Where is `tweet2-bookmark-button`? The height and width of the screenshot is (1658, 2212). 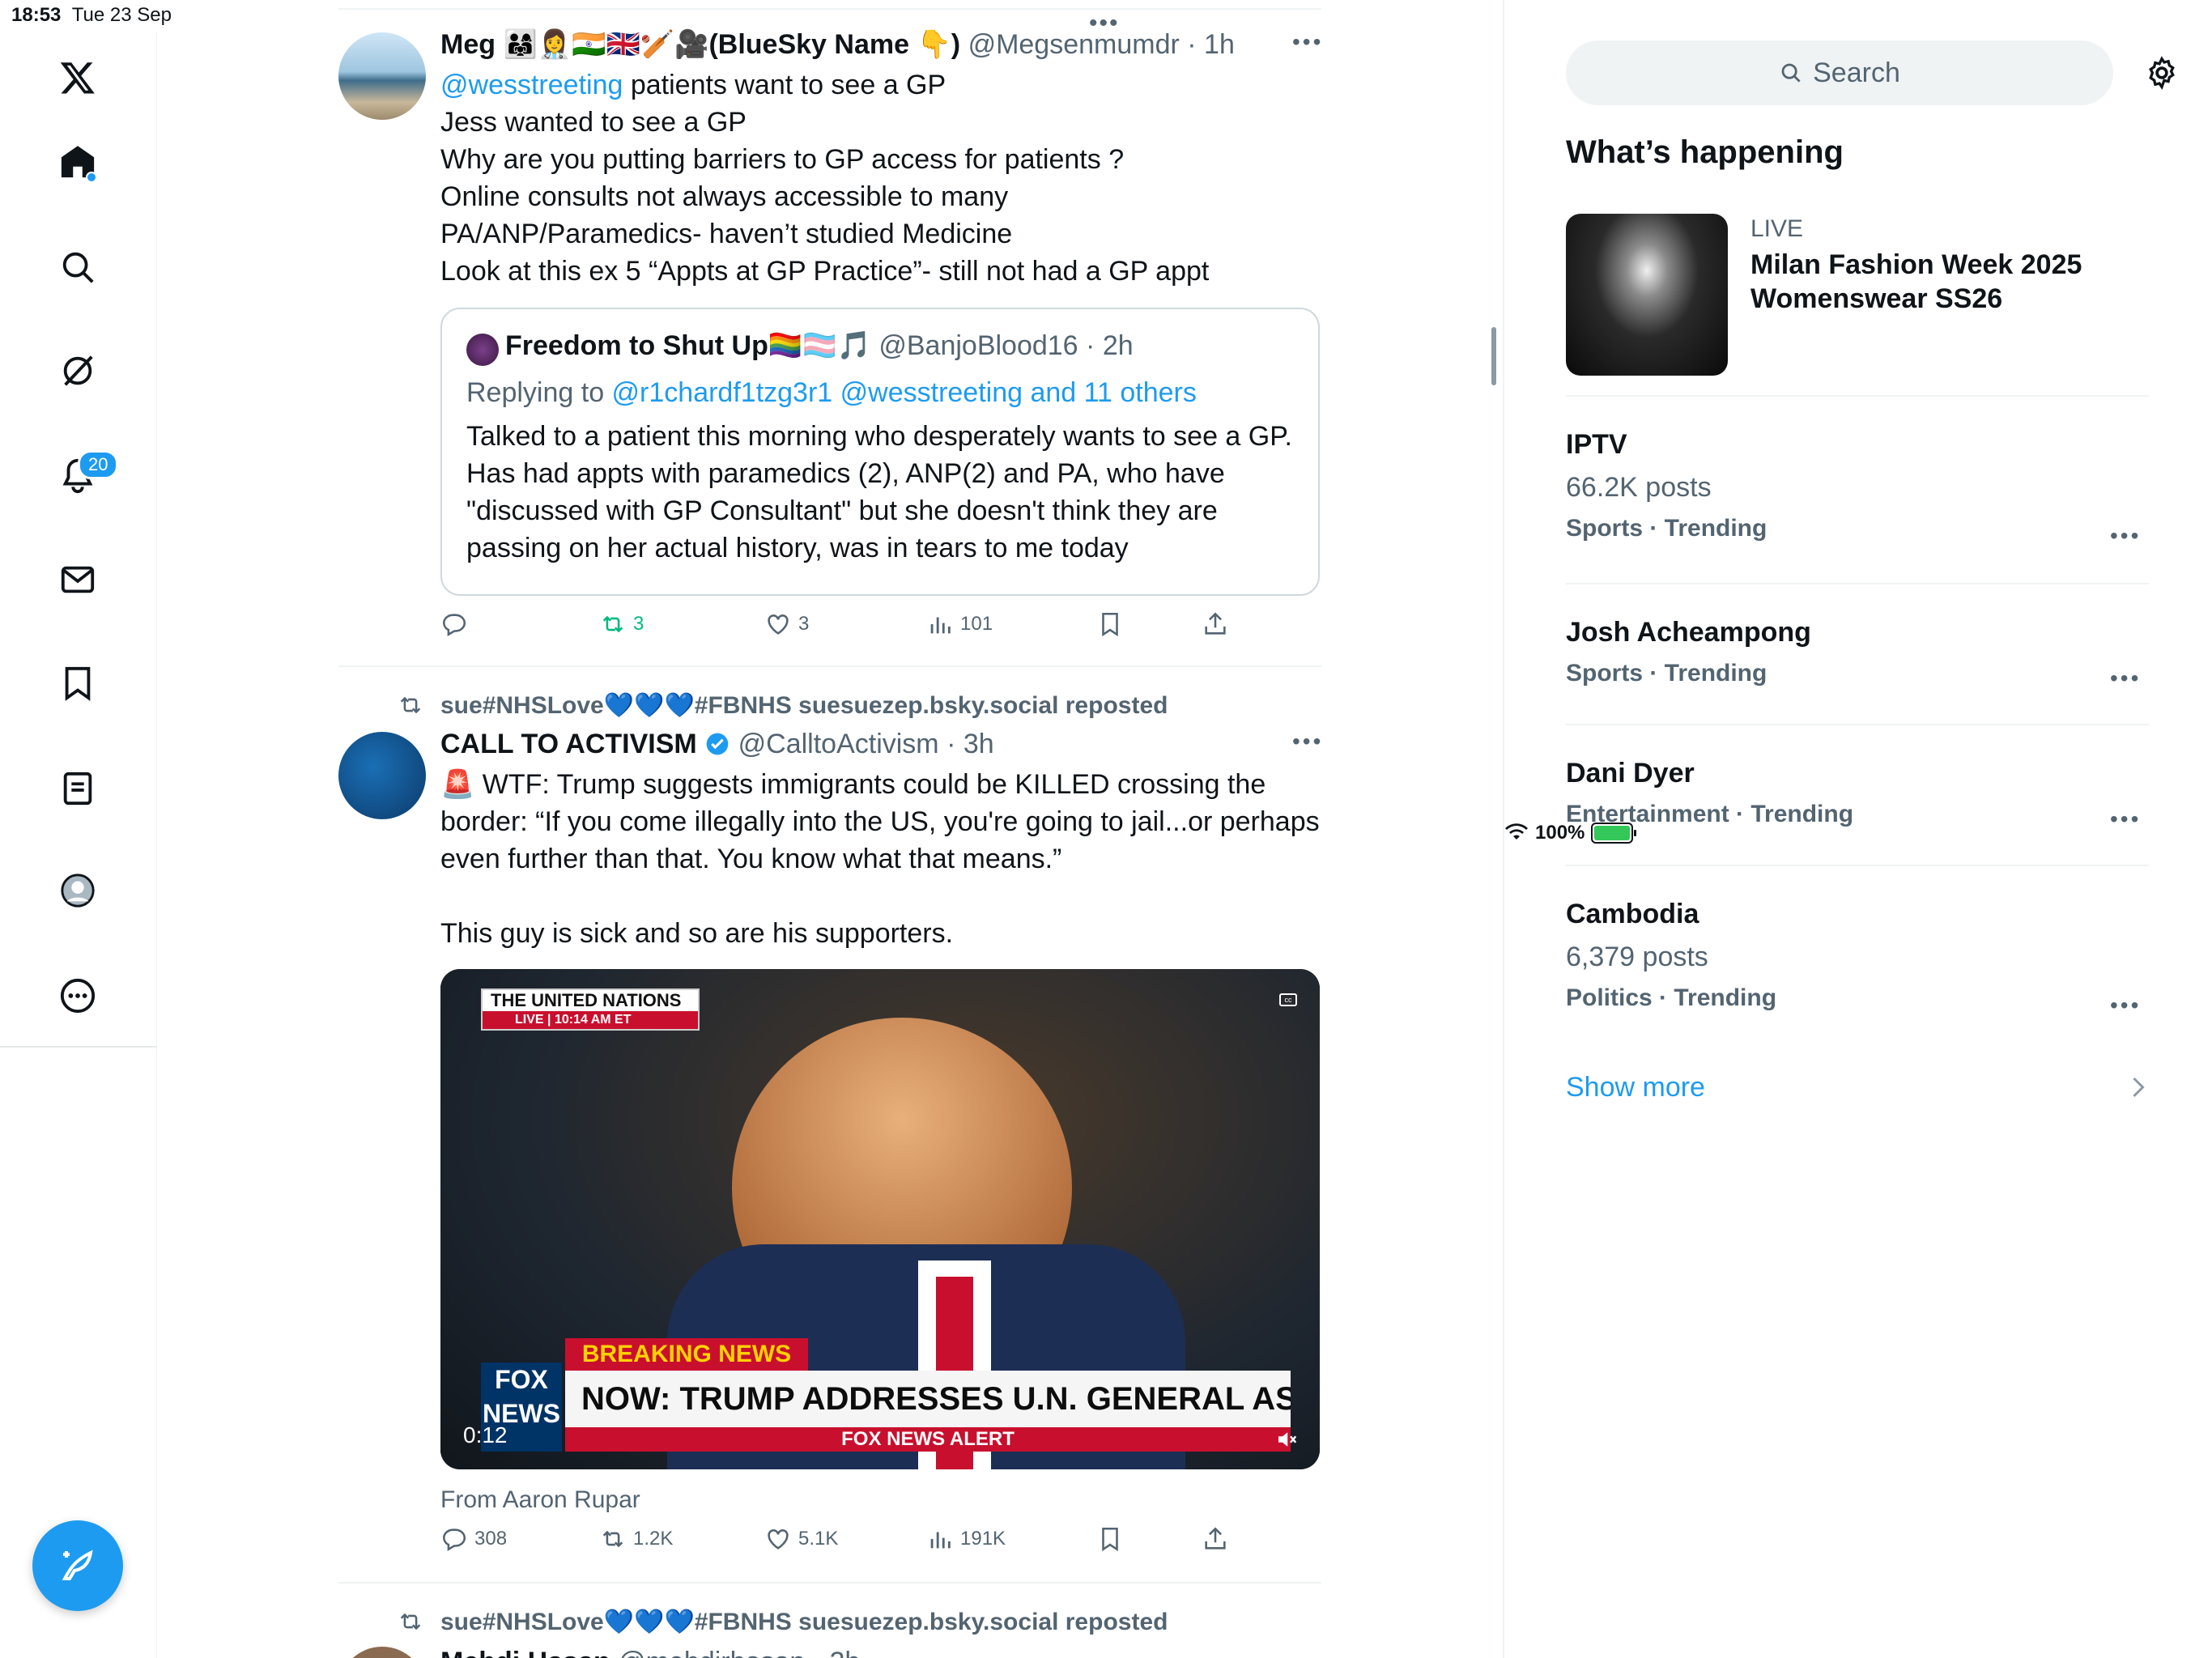
tweet2-bookmark-button is located at coordinates (1110, 1539).